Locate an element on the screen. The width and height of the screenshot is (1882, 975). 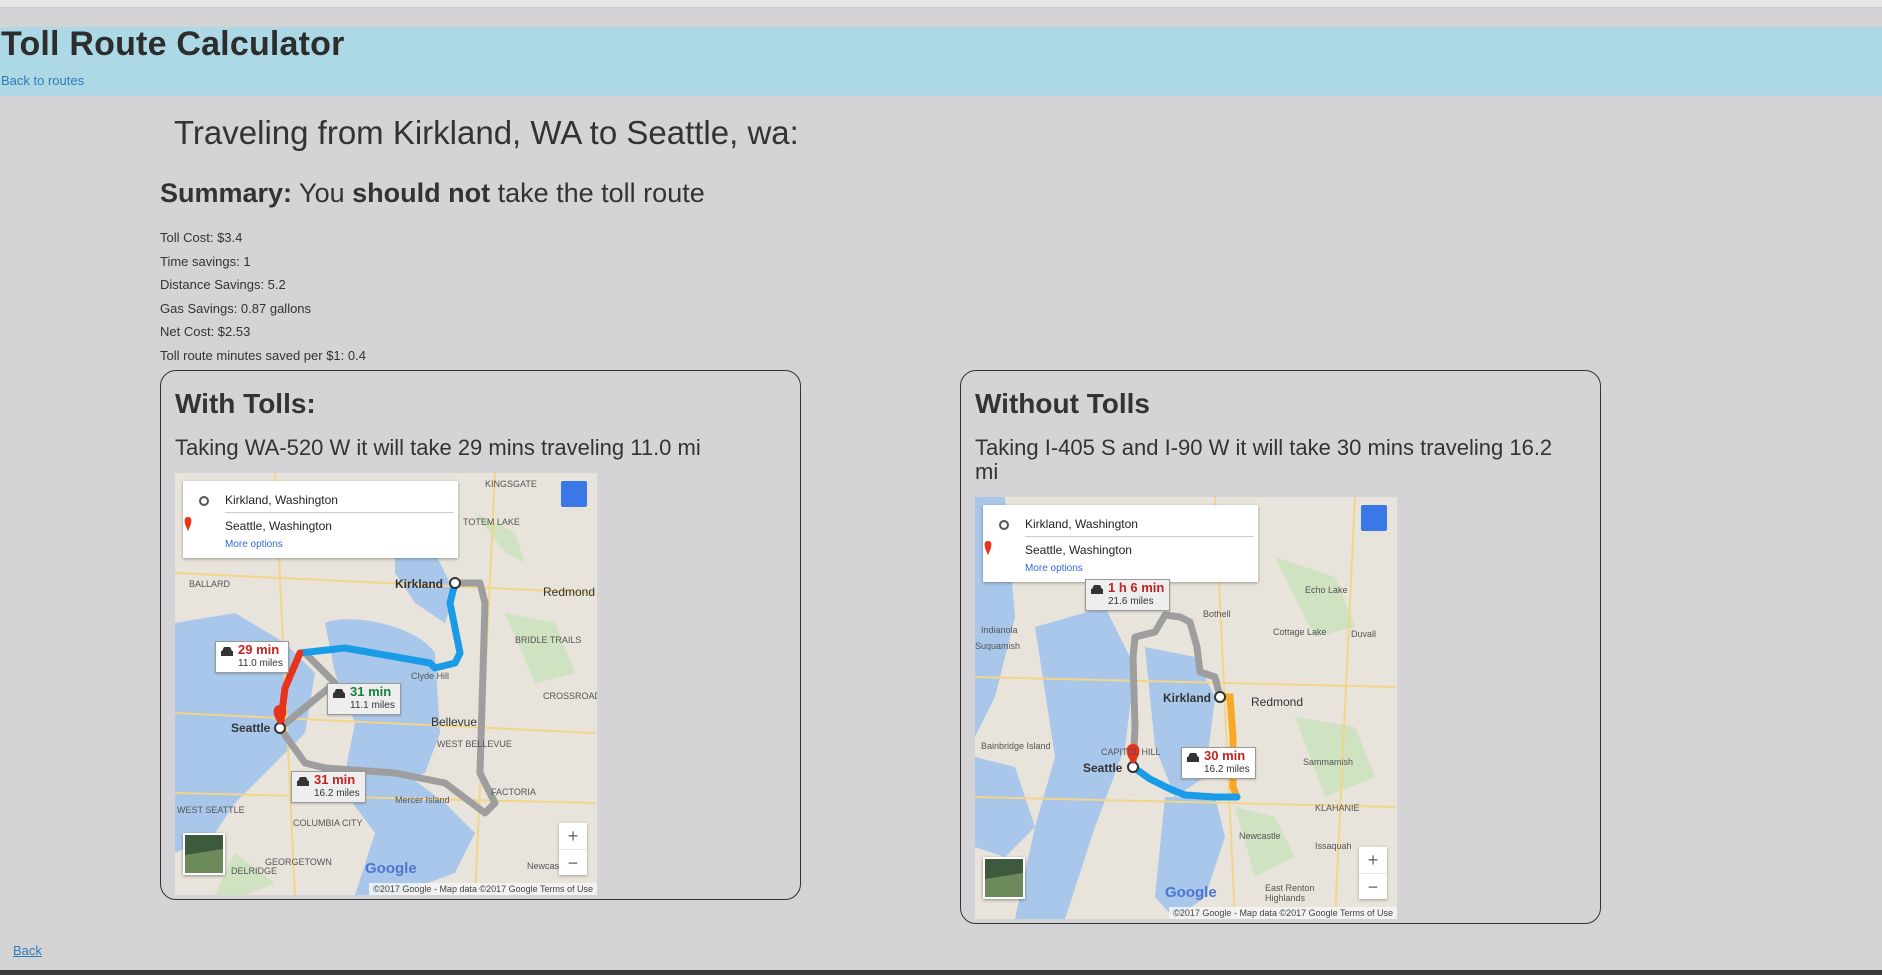
route-bubble: 29 min 11.0 miles is located at coordinates (252, 657).